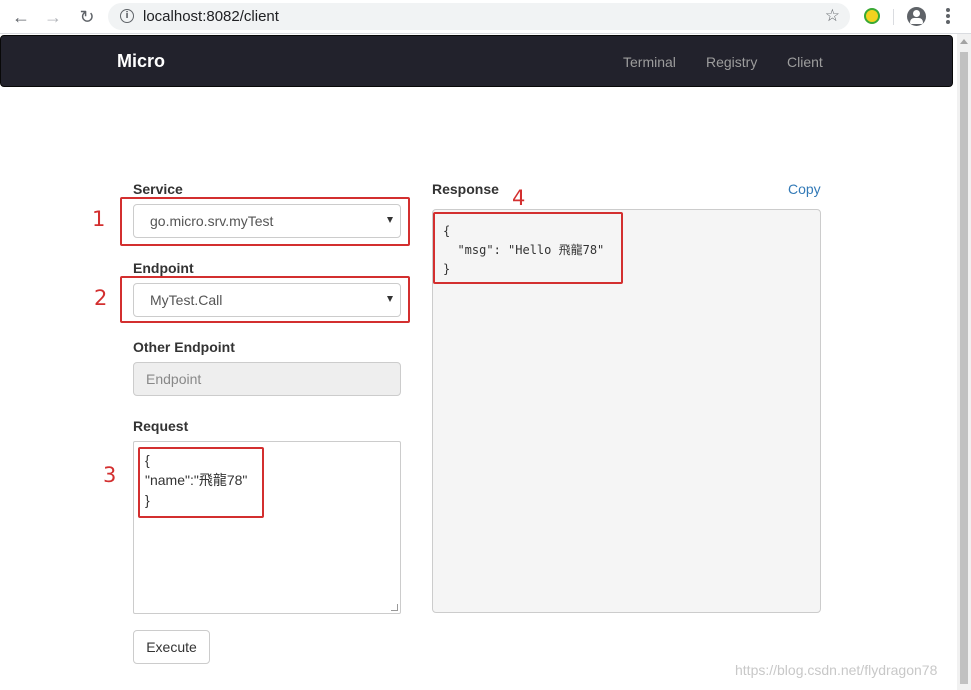 This screenshot has width=971, height=690. What do you see at coordinates (893, 17) in the screenshot?
I see `toolbar-separator` at bounding box center [893, 17].